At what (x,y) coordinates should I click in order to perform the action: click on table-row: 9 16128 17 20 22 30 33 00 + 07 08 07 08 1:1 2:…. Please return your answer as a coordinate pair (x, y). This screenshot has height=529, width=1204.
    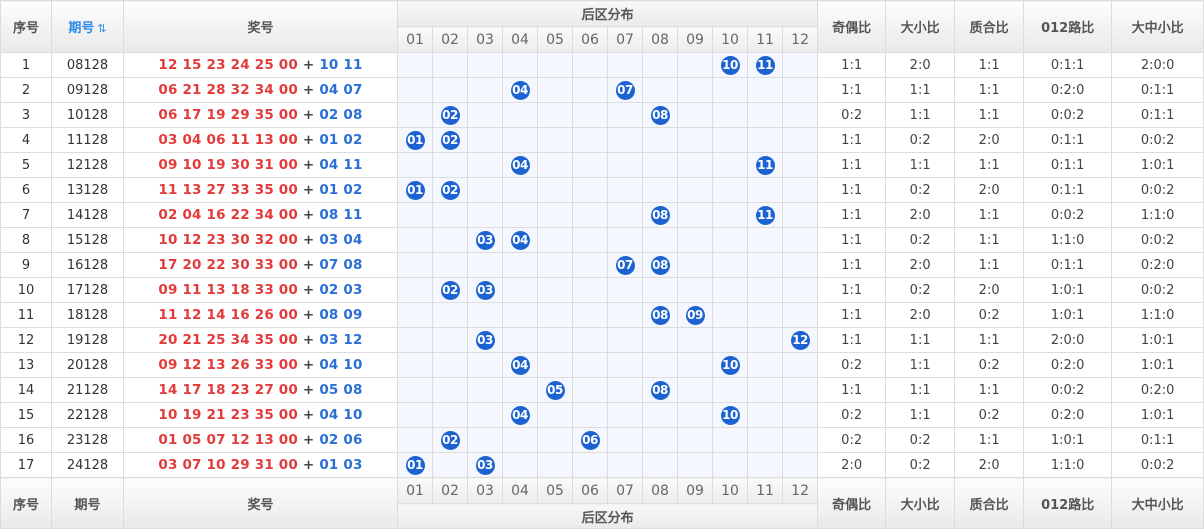
    Looking at the image, I should click on (602, 265).